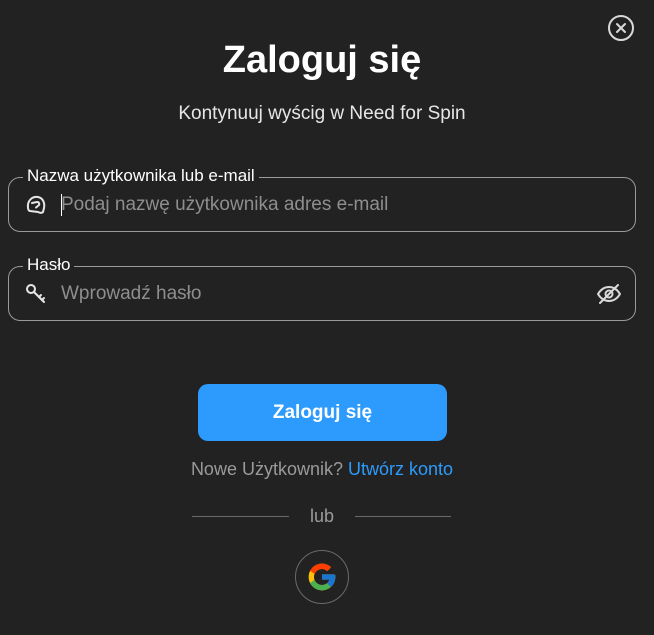 This screenshot has width=654, height=635. Describe the element at coordinates (621, 28) in the screenshot. I see `close-icon` at that location.